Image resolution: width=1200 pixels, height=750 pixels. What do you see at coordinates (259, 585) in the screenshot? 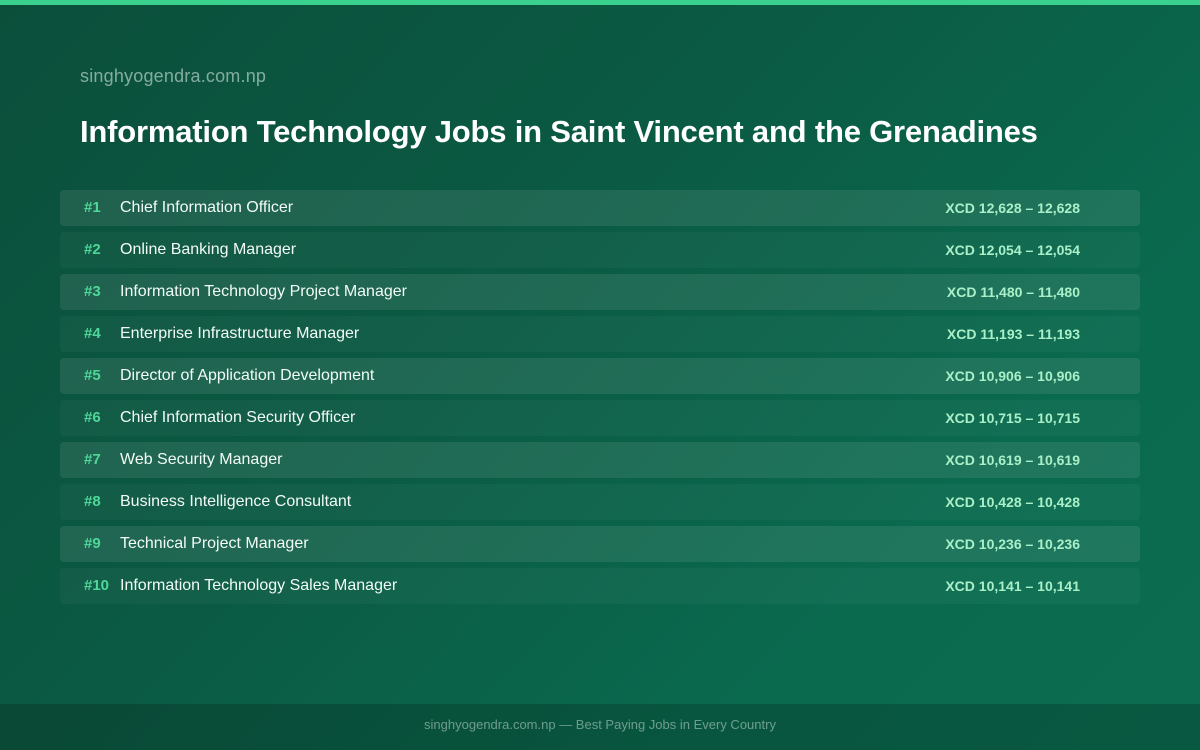
I see `job-title: Information Technology Sales Manager` at bounding box center [259, 585].